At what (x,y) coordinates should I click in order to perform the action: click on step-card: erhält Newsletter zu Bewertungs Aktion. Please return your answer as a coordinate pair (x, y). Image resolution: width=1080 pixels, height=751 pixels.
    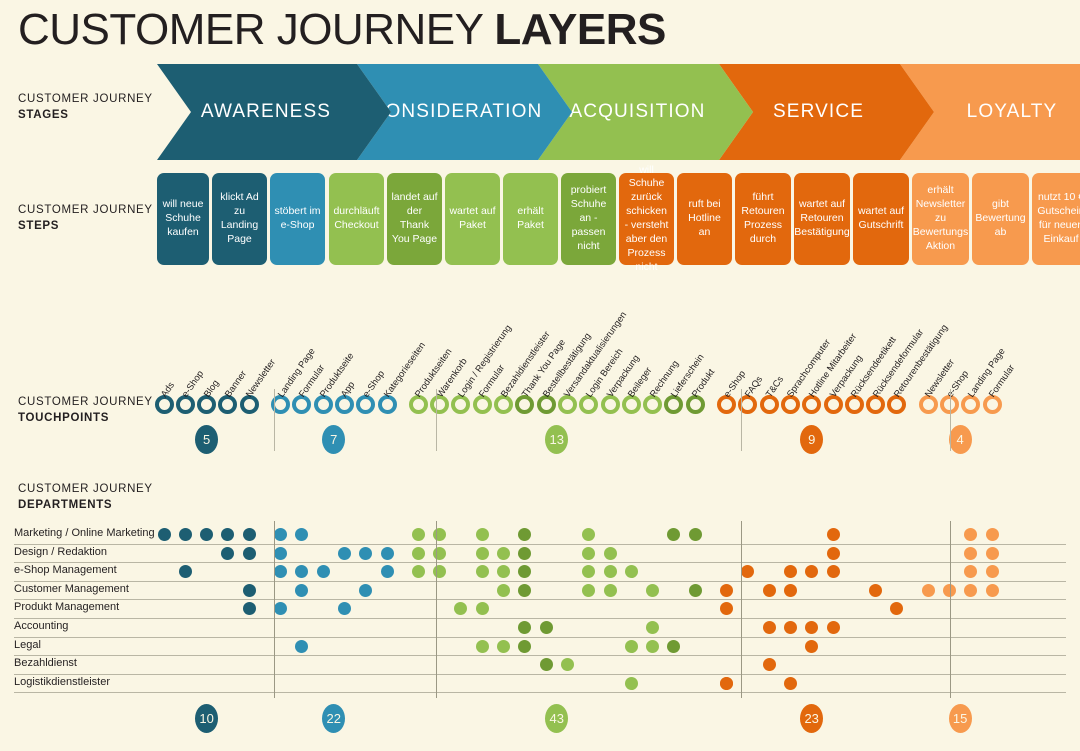
    Looking at the image, I should click on (940, 219).